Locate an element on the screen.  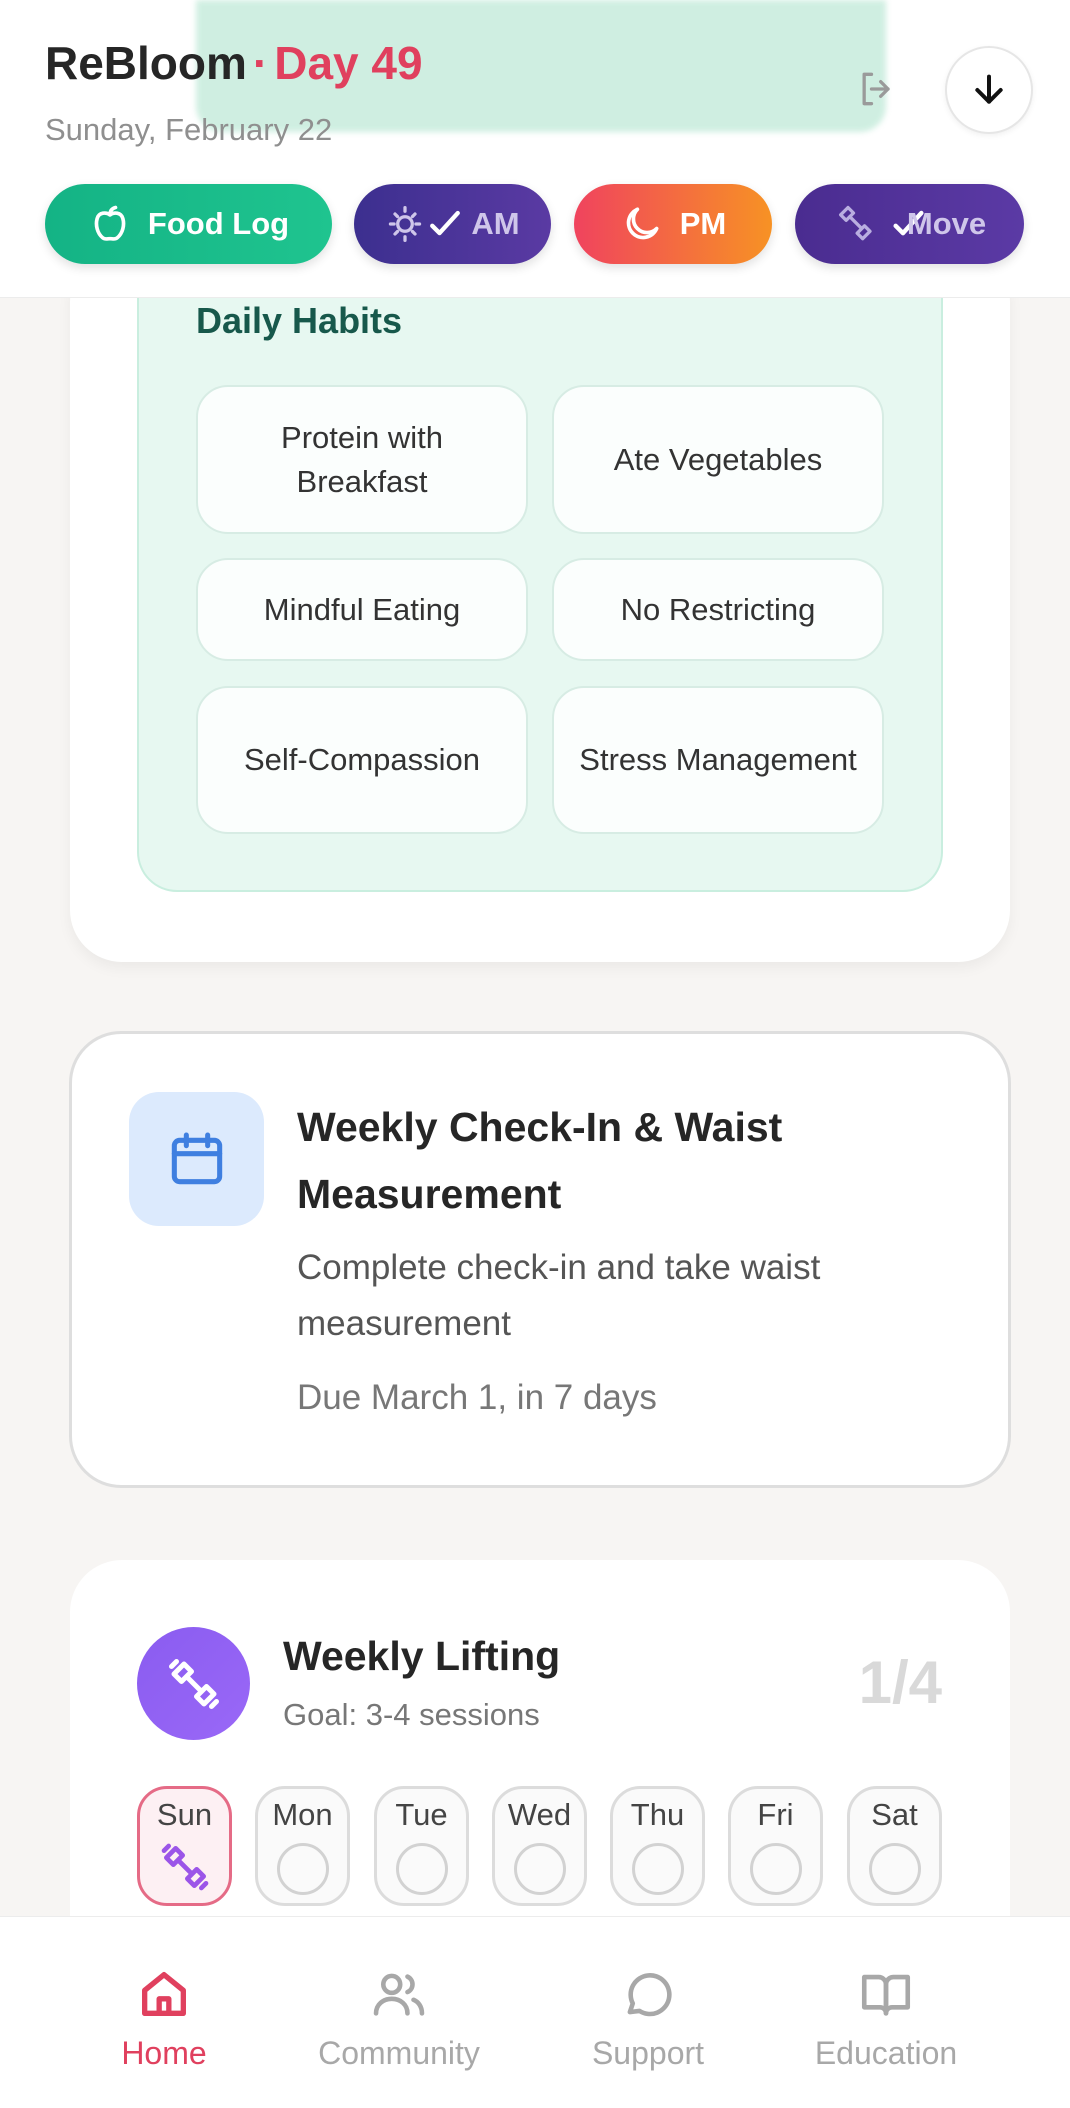
day-label: Sun is located at coordinates (184, 1814).